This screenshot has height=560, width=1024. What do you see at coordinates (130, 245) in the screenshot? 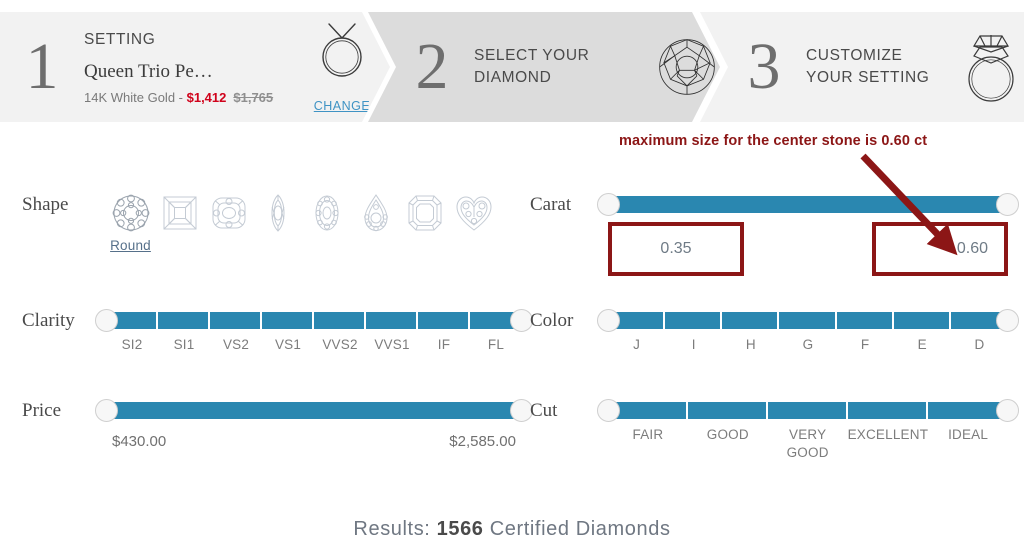
I see `shape-option-round-label: Round` at bounding box center [130, 245].